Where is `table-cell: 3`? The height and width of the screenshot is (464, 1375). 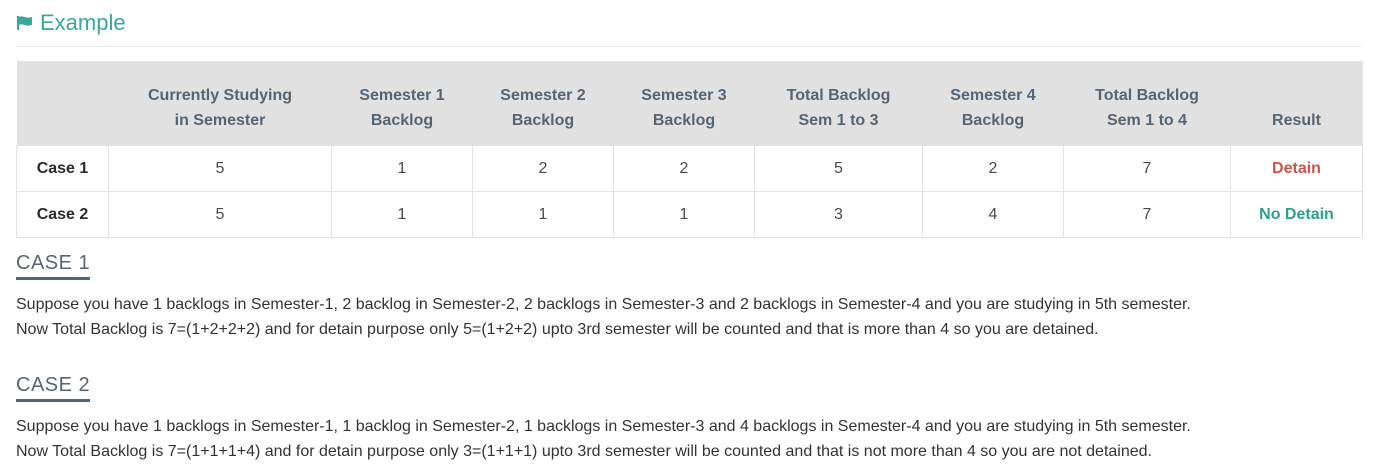 table-cell: 3 is located at coordinates (838, 214).